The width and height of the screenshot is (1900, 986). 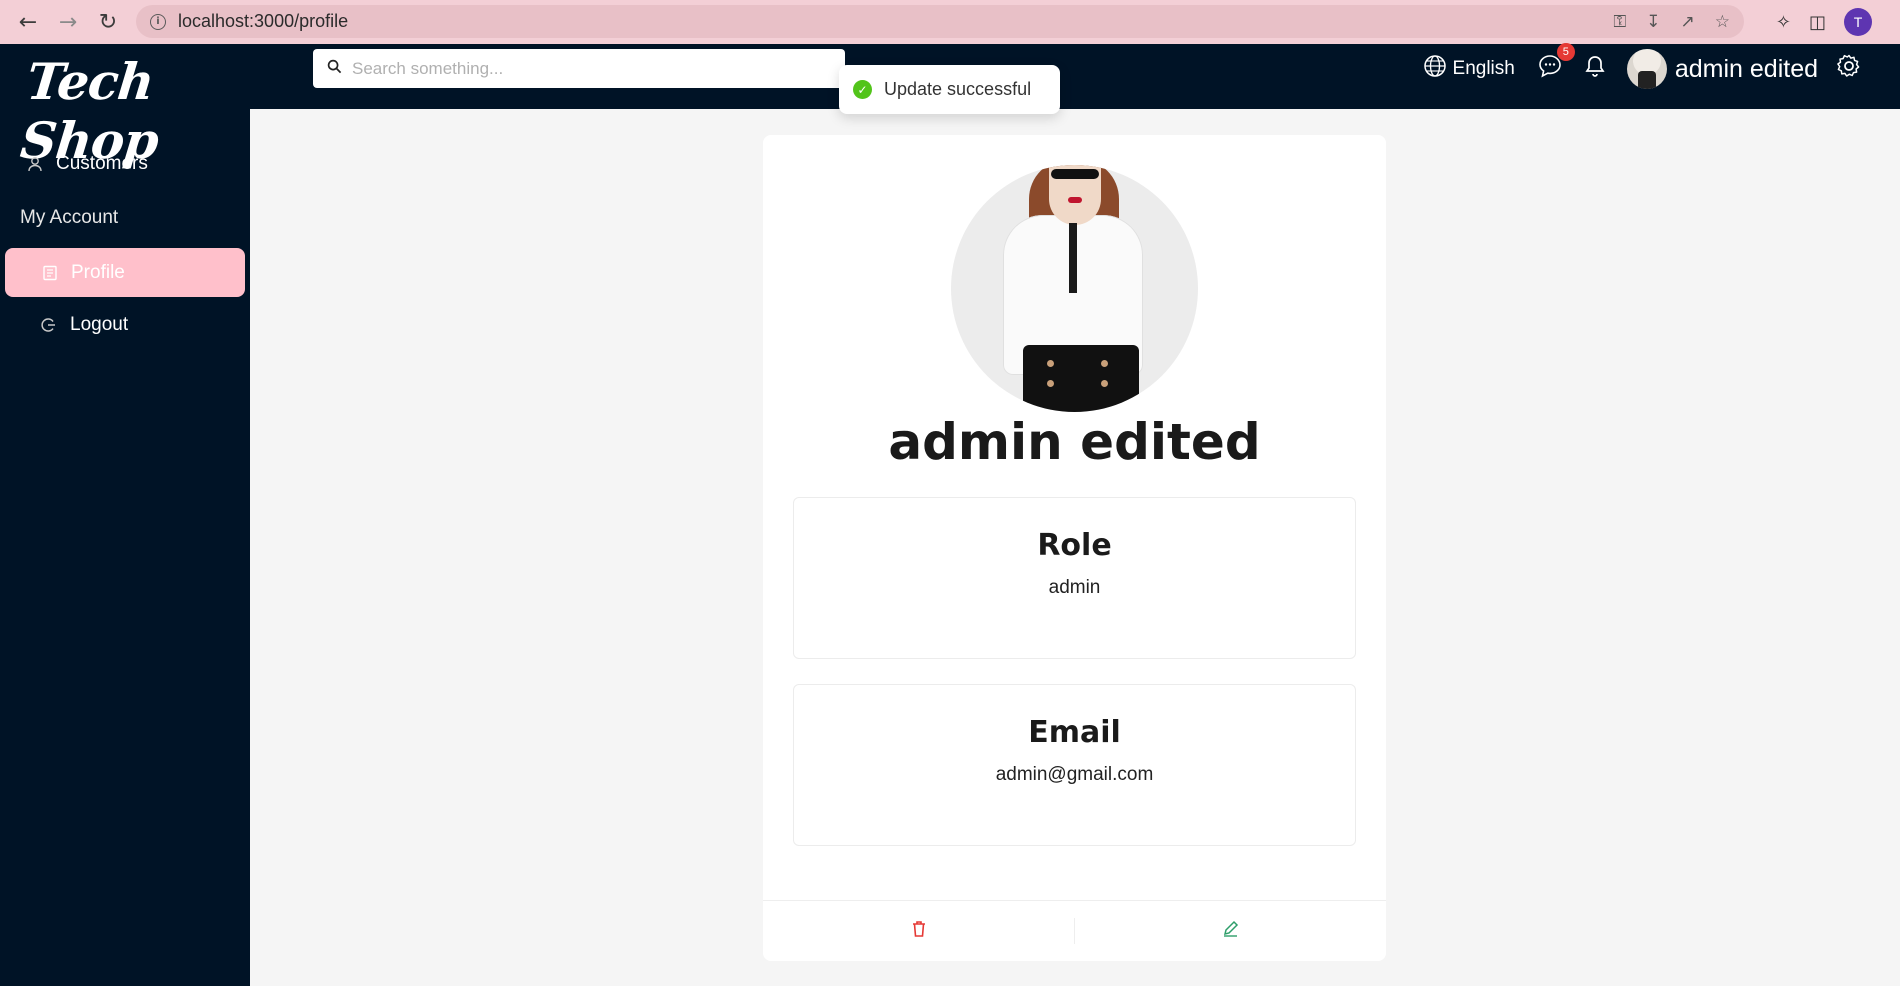 I want to click on back-icon: ←, so click(x=28, y=22).